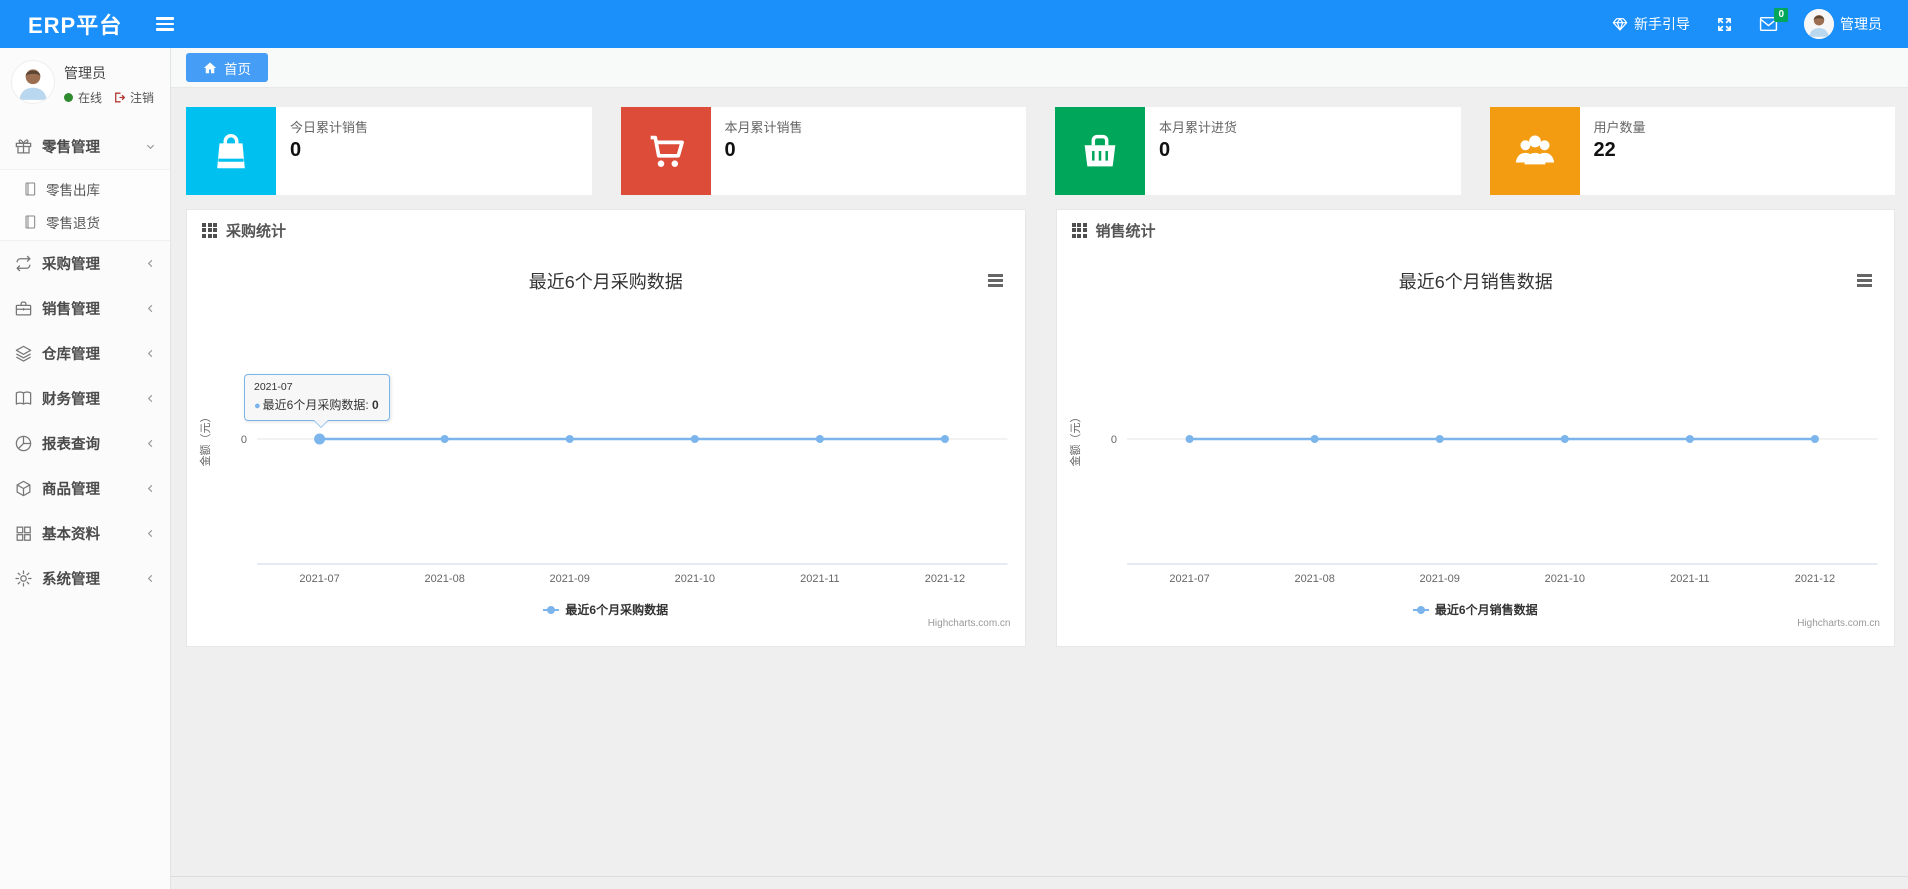 The image size is (1908, 889). Describe the element at coordinates (1100, 150) in the screenshot. I see `basket-icon` at that location.